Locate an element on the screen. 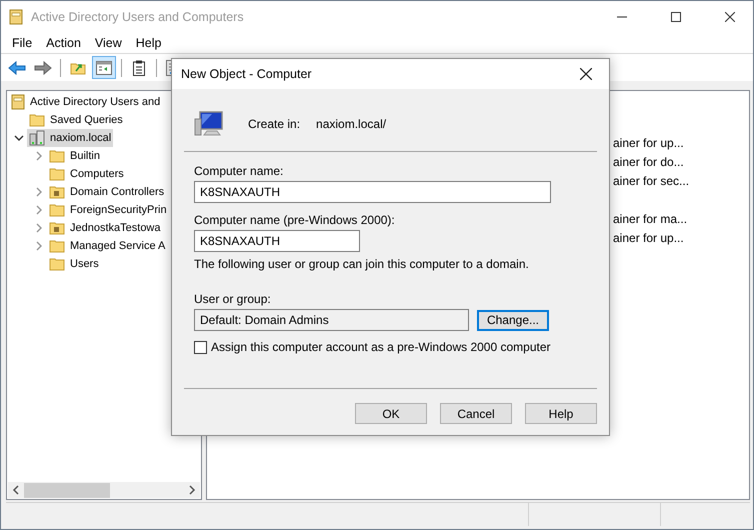 Image resolution: width=754 pixels, height=530 pixels. computer-name-field: K8SNAXAUTH is located at coordinates (372, 192).